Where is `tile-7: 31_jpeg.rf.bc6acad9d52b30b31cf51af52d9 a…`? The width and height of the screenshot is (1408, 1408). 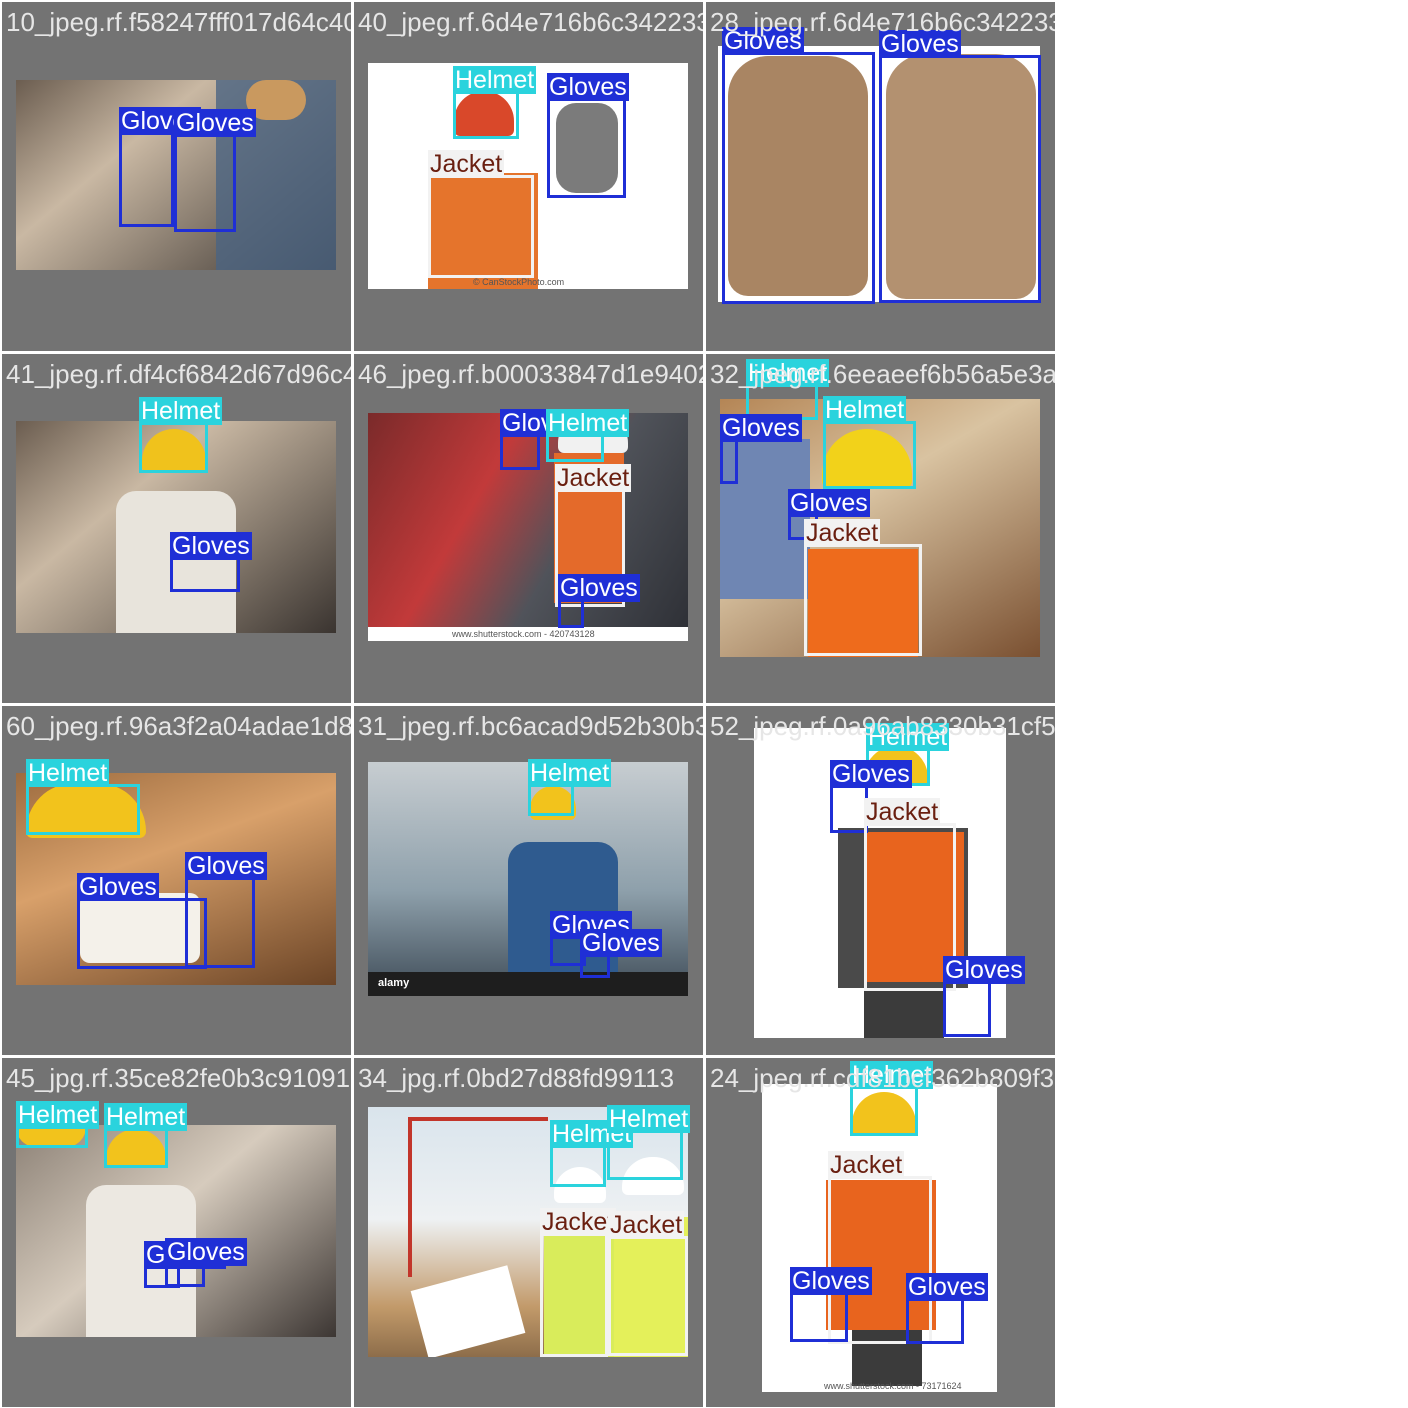
tile-7: 31_jpeg.rf.bc6acad9d52b30b31cf51af52d9 a… is located at coordinates (528, 880).